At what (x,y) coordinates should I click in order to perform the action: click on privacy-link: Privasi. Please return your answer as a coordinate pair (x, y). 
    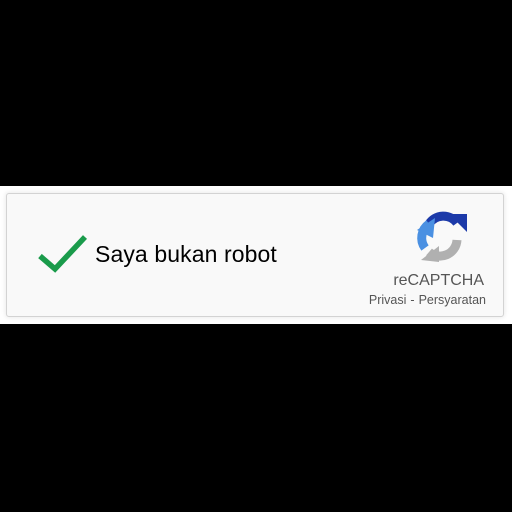
    Looking at the image, I should click on (388, 300).